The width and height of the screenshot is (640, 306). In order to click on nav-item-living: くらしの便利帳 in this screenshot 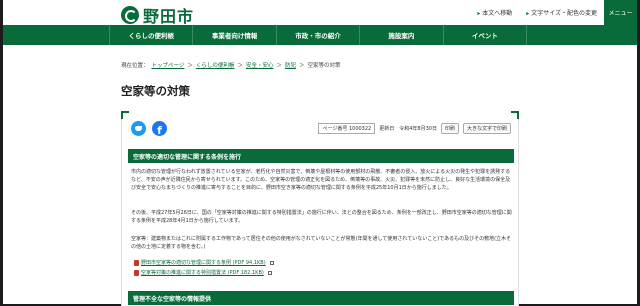, I will do `click(150, 35)`.